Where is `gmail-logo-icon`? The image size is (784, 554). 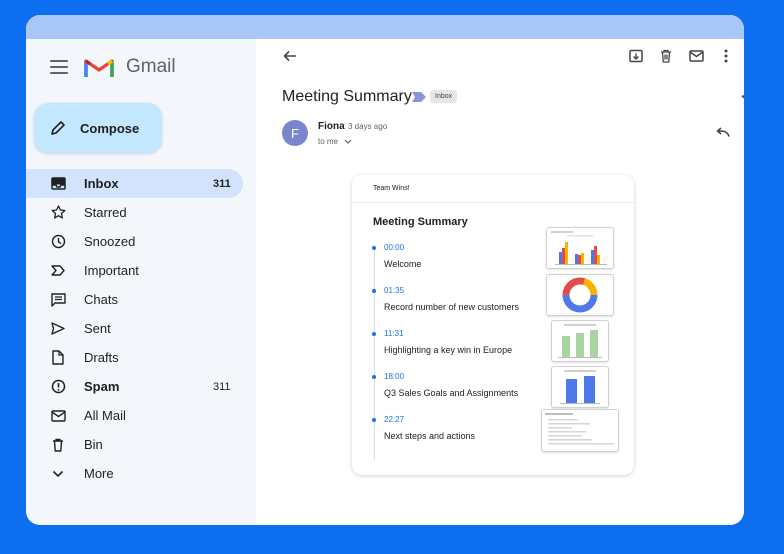 gmail-logo-icon is located at coordinates (99, 68).